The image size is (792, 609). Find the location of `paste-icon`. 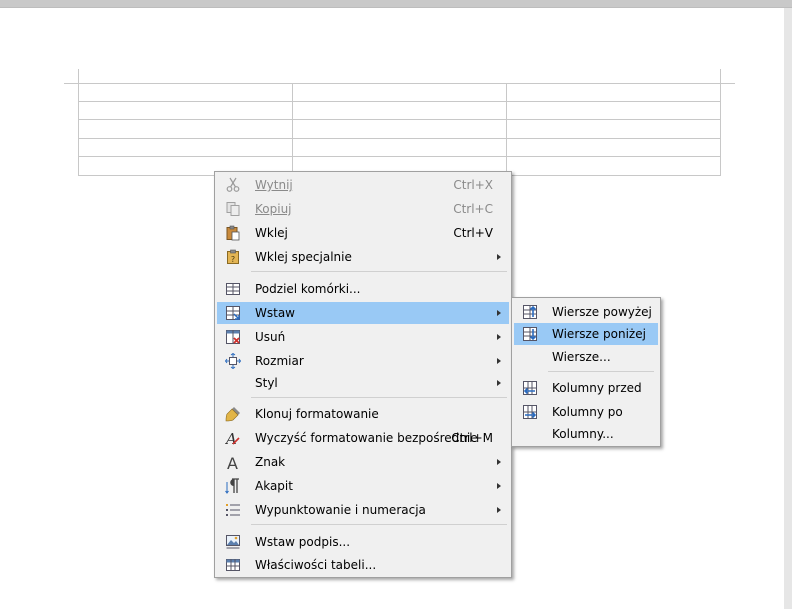

paste-icon is located at coordinates (233, 233).